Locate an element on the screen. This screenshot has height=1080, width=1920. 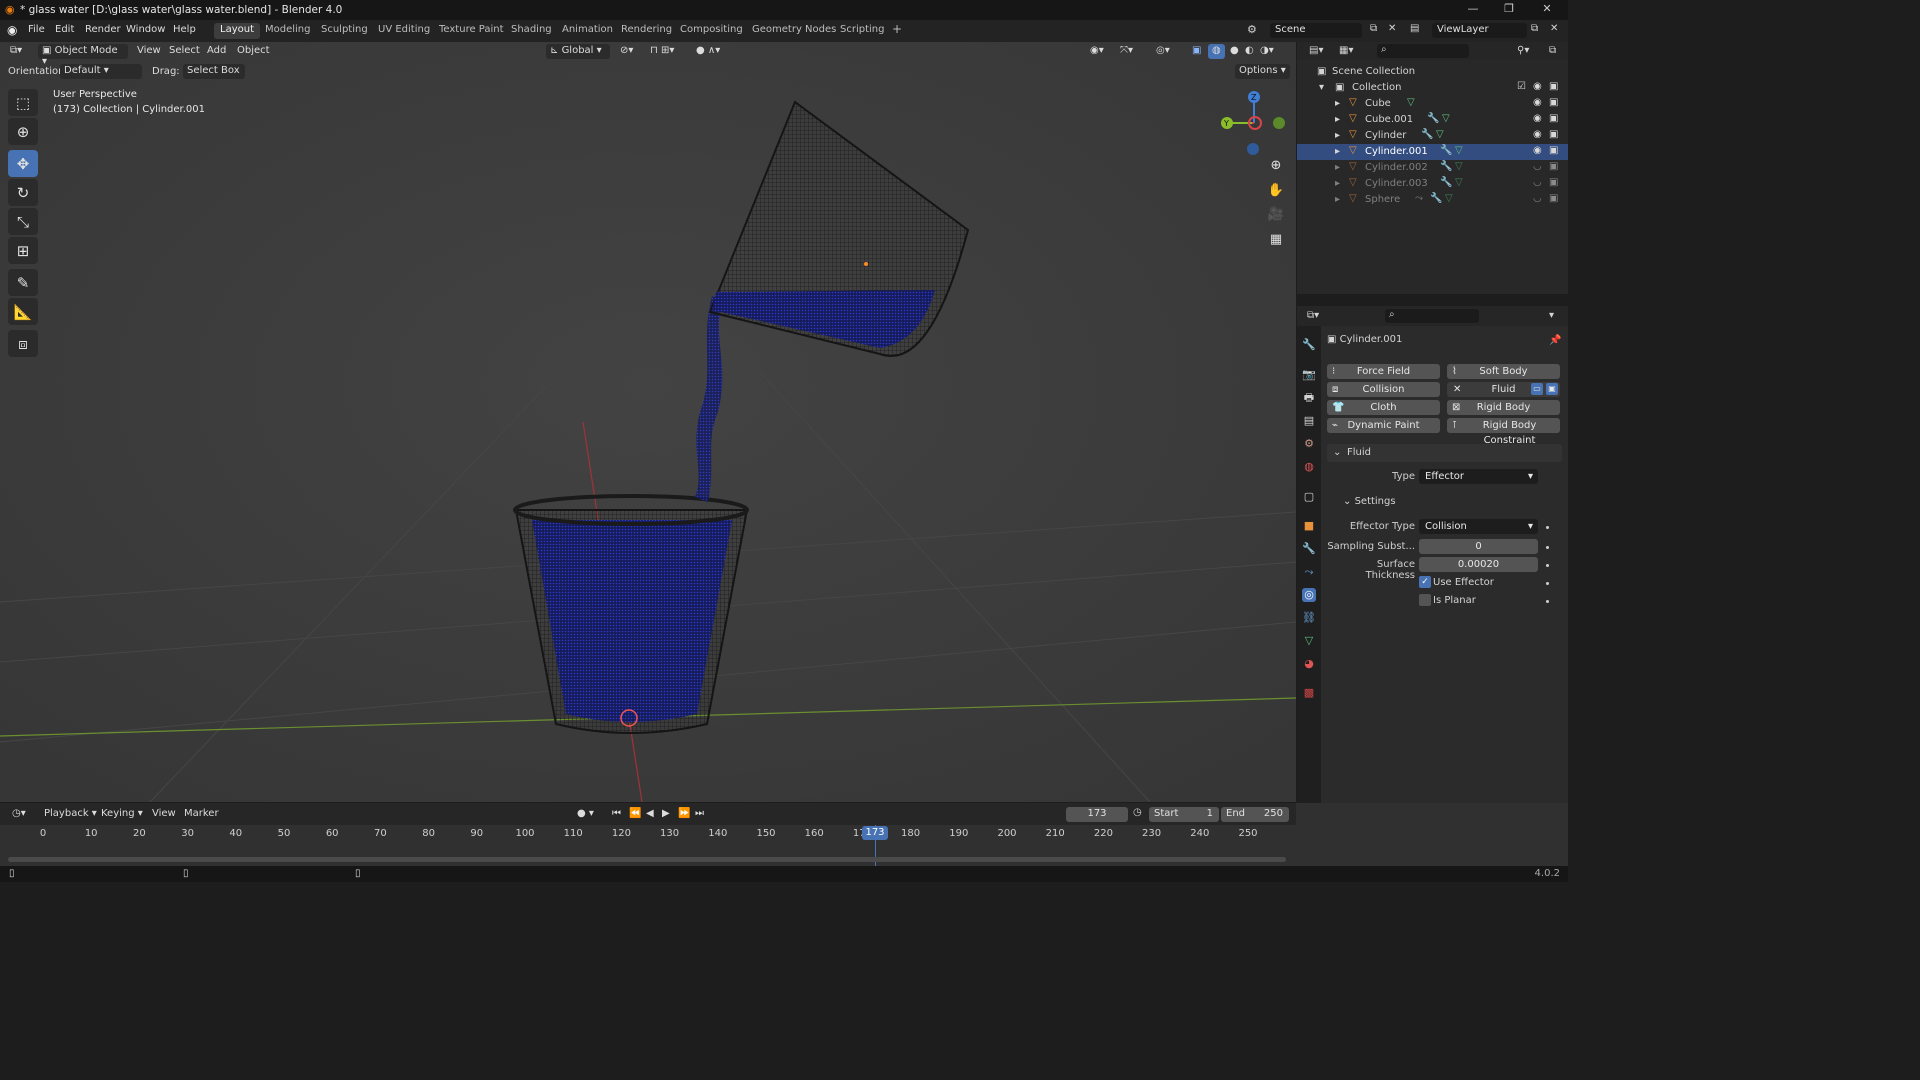
menu-help: Help is located at coordinates (184, 29).